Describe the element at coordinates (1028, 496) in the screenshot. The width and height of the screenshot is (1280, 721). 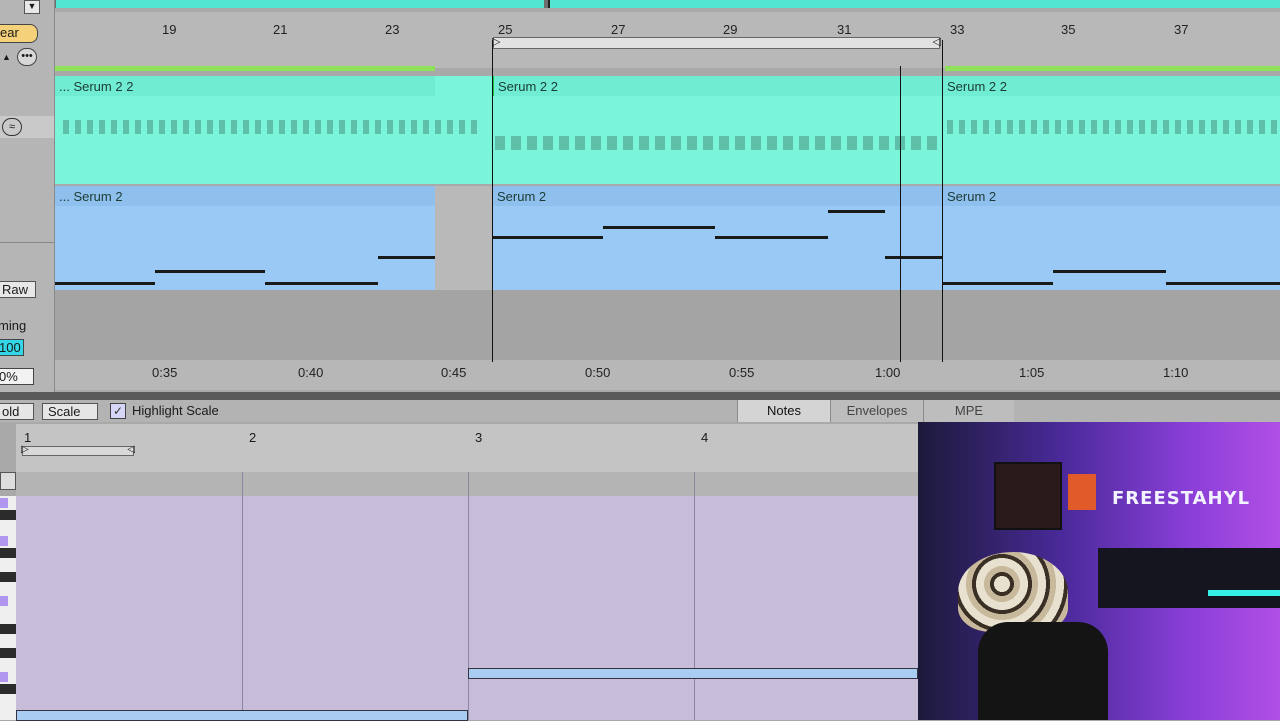
I see `wall-poster` at that location.